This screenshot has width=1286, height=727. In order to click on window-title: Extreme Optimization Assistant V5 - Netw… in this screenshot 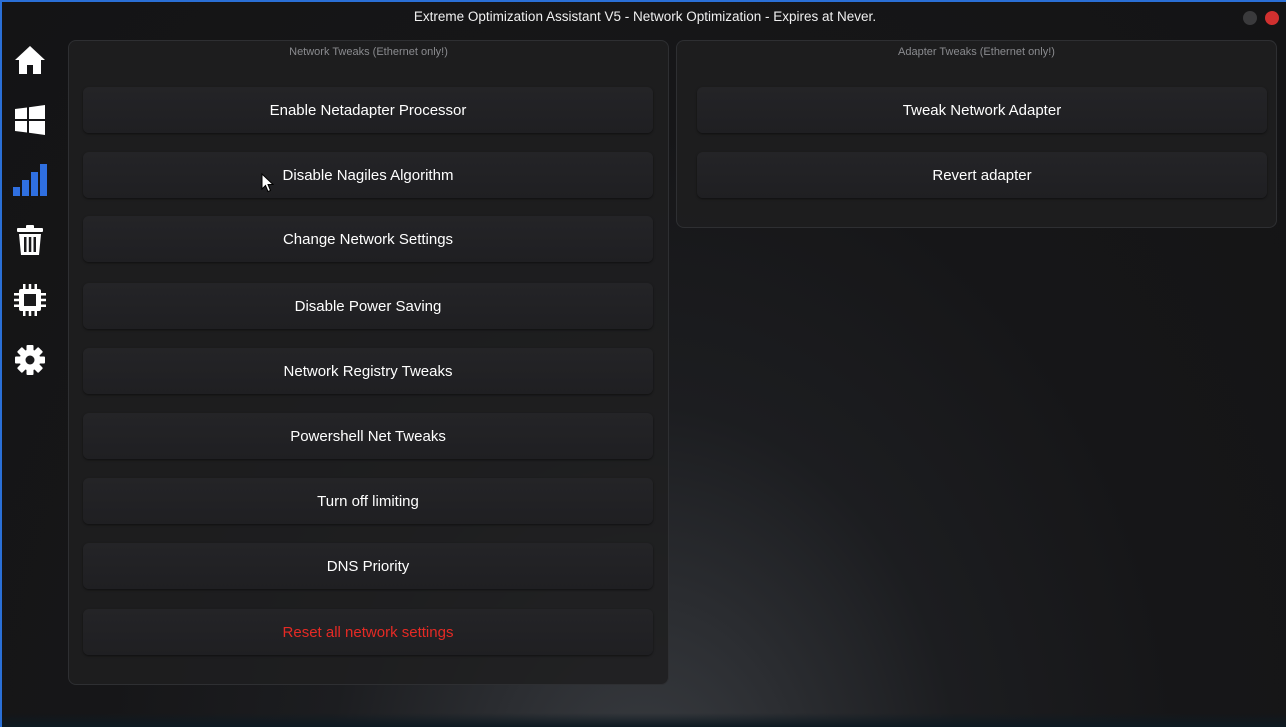, I will do `click(645, 16)`.